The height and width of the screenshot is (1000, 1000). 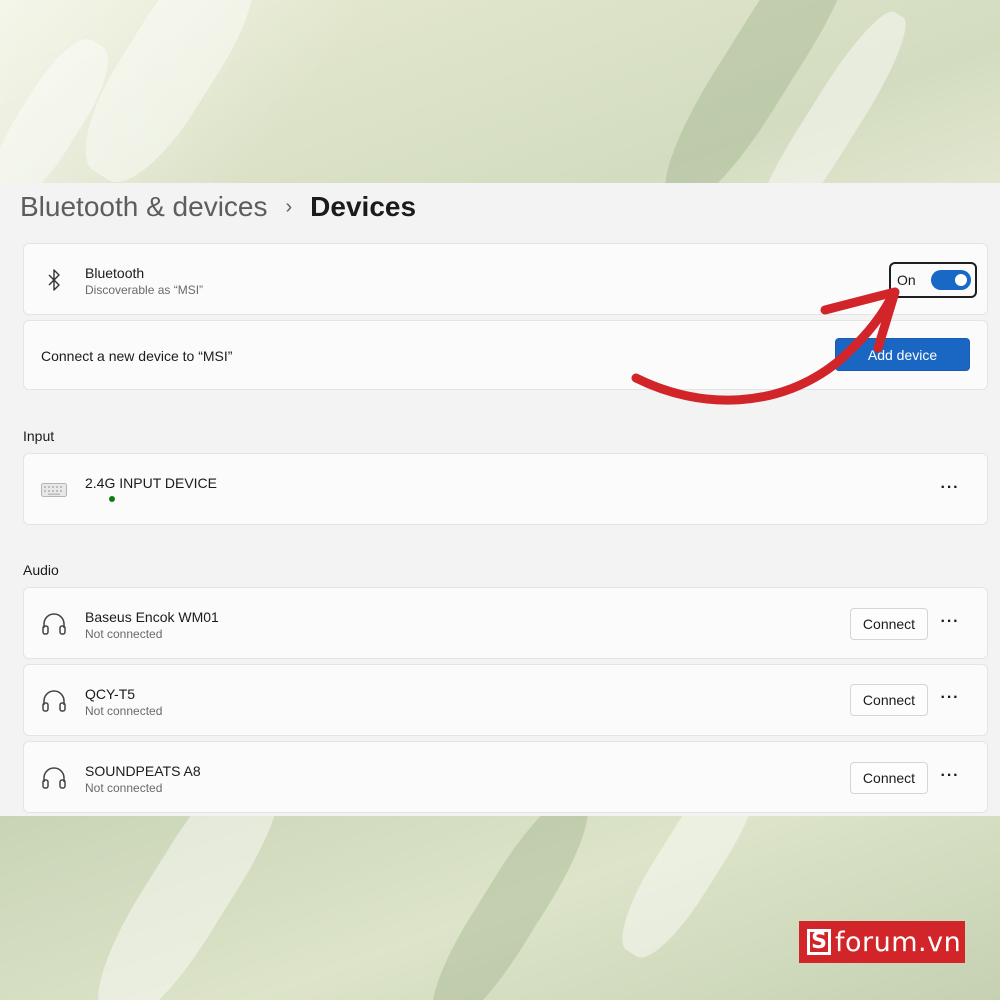 What do you see at coordinates (819, 942) in the screenshot?
I see `logo-letter: S` at bounding box center [819, 942].